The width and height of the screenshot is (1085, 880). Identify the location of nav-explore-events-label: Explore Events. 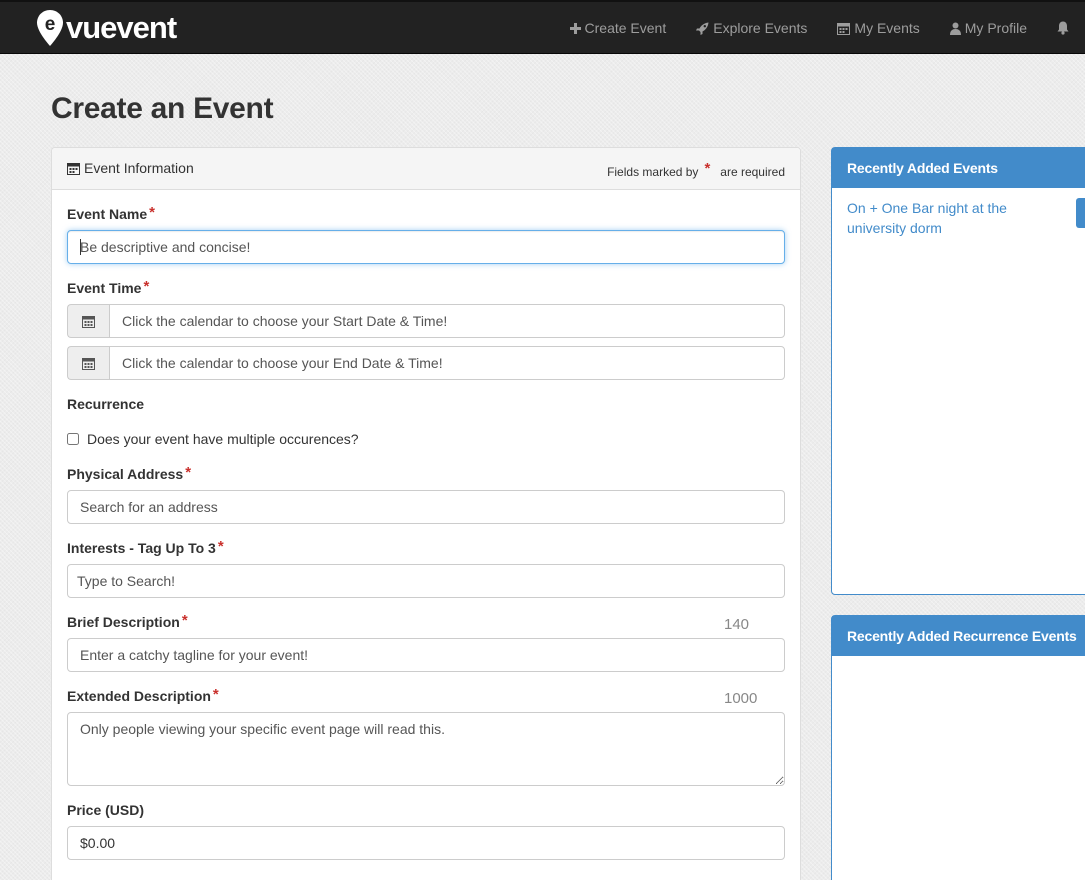
(760, 28).